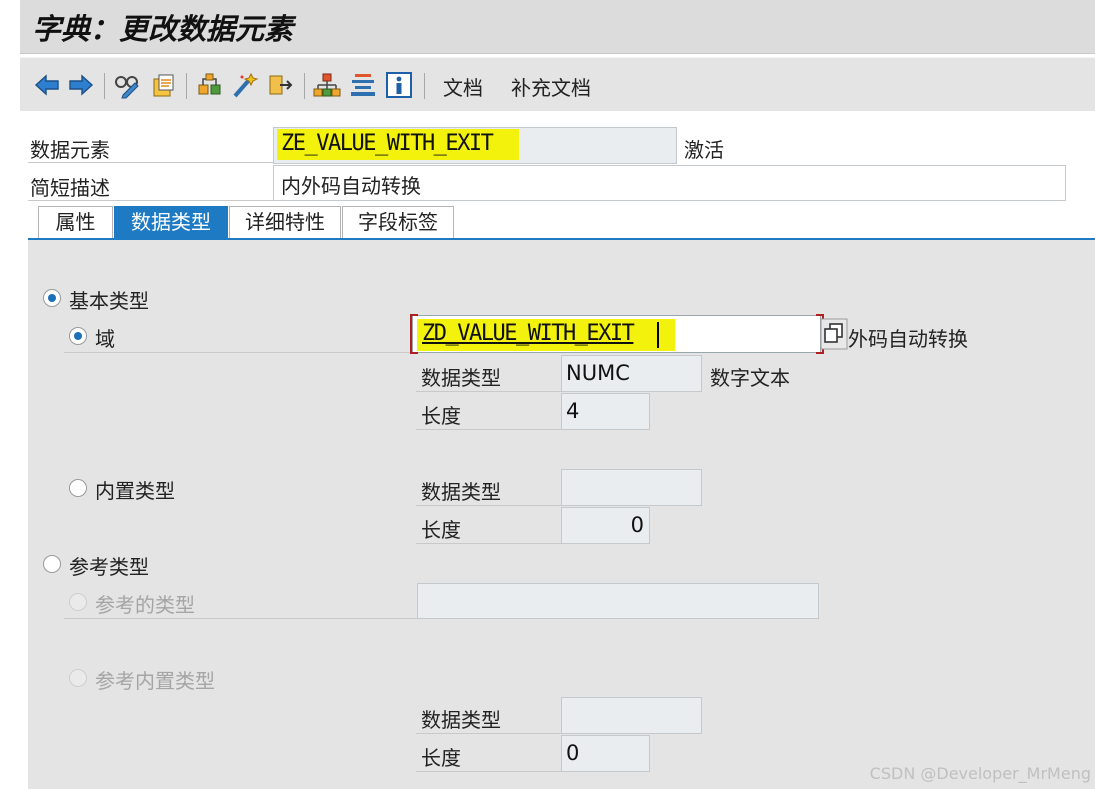 This screenshot has width=1095, height=789. What do you see at coordinates (285, 222) in the screenshot?
I see `tab-further-characteristics: 详细特性` at bounding box center [285, 222].